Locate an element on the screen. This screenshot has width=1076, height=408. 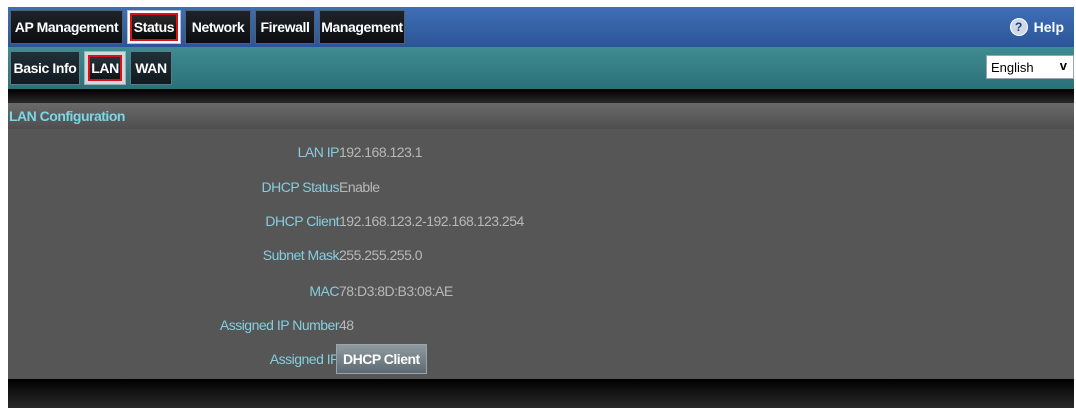
tab-label: Management is located at coordinates (362, 27).